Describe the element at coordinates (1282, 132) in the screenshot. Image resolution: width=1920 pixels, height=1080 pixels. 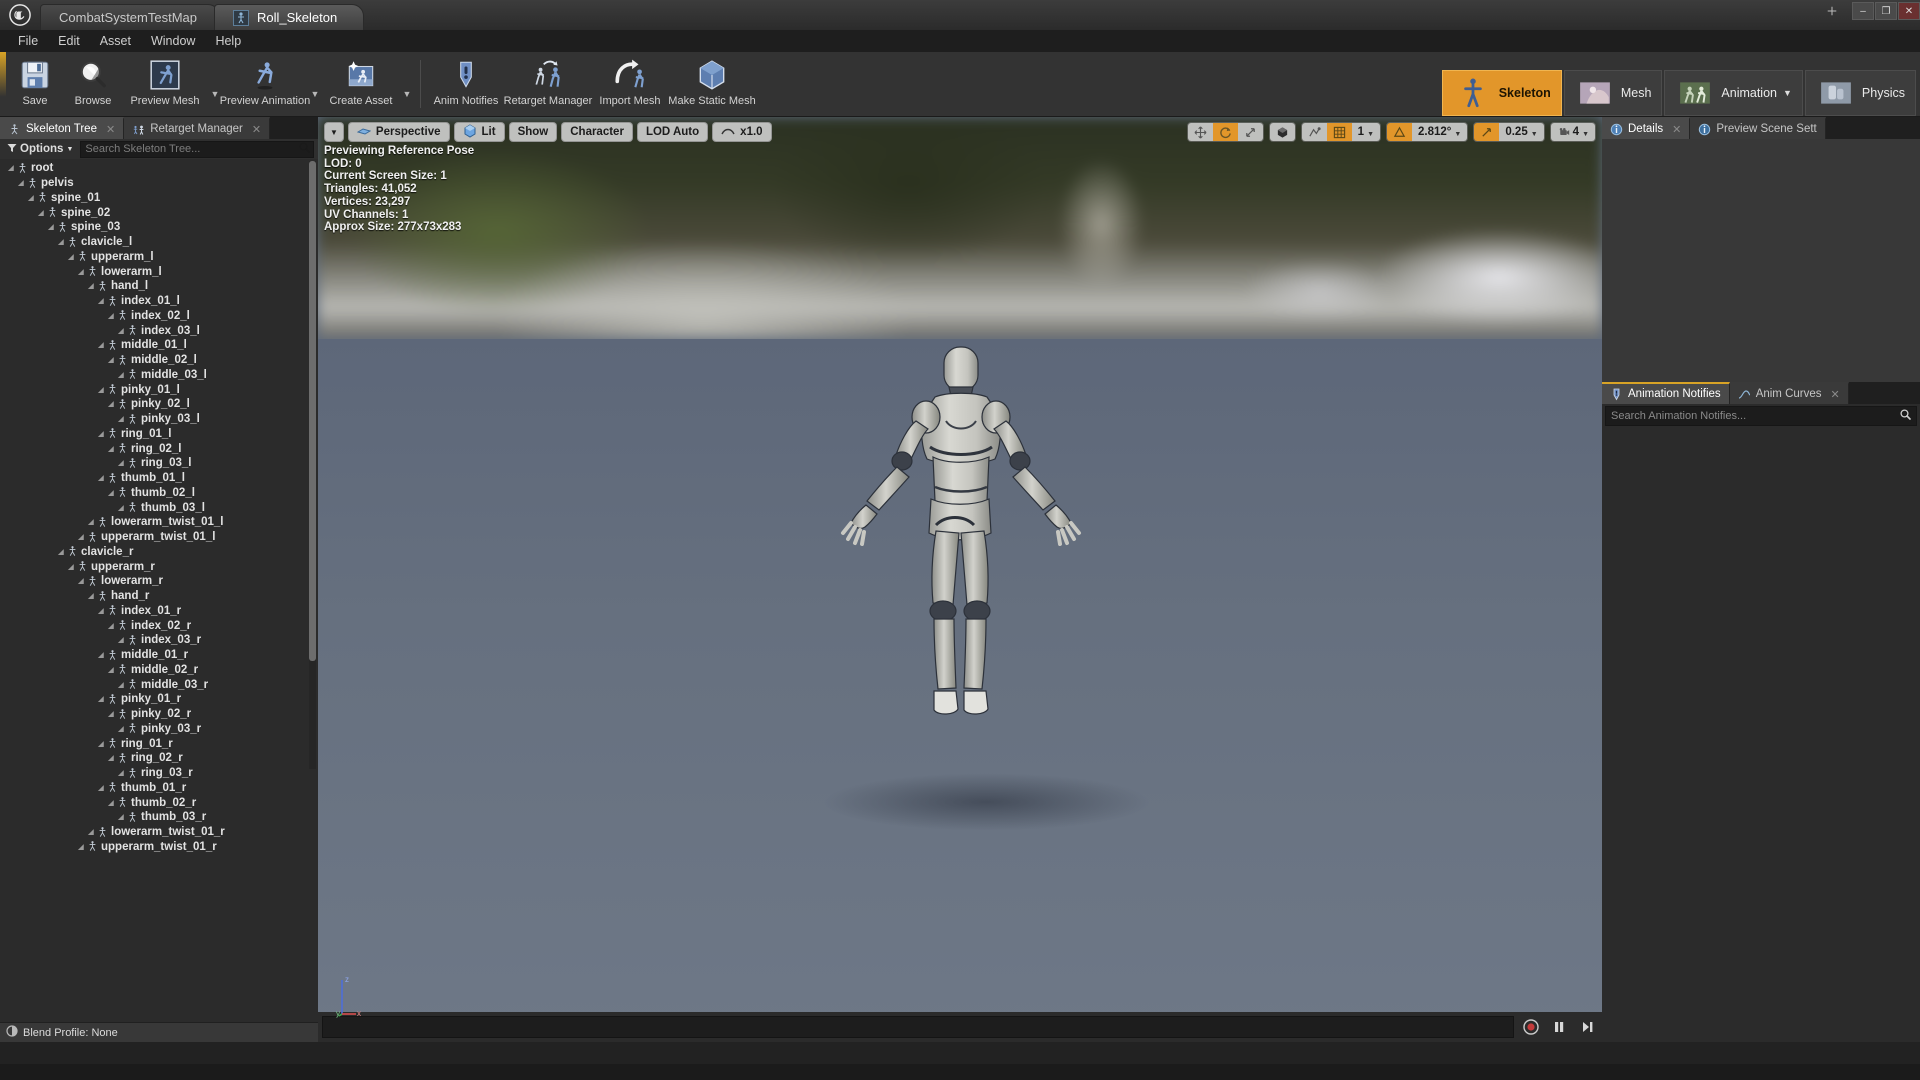
I see `coordinate-system-button` at that location.